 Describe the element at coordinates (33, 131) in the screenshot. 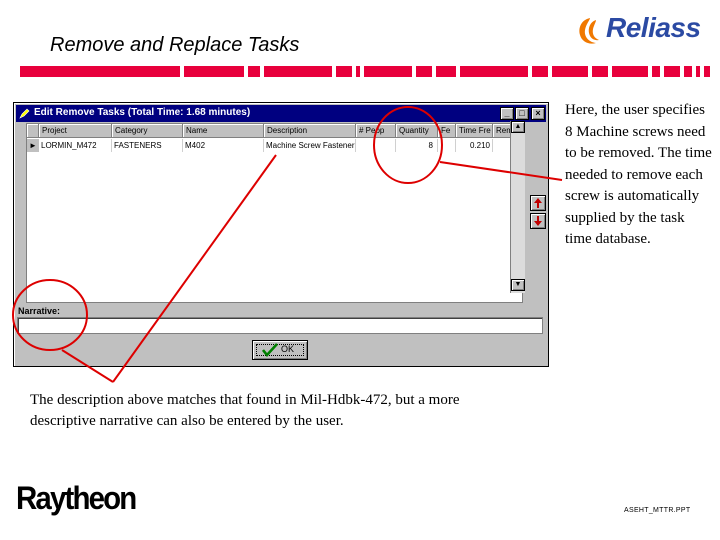

I see `row-header-corner` at that location.